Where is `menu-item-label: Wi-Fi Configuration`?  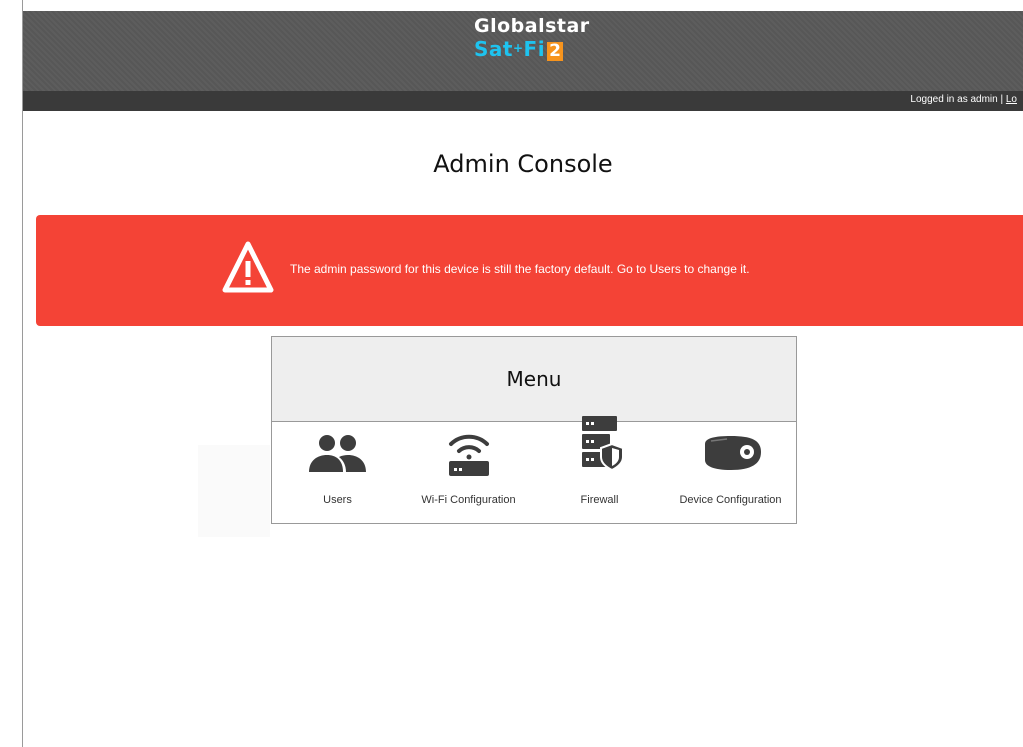 menu-item-label: Wi-Fi Configuration is located at coordinates (468, 500).